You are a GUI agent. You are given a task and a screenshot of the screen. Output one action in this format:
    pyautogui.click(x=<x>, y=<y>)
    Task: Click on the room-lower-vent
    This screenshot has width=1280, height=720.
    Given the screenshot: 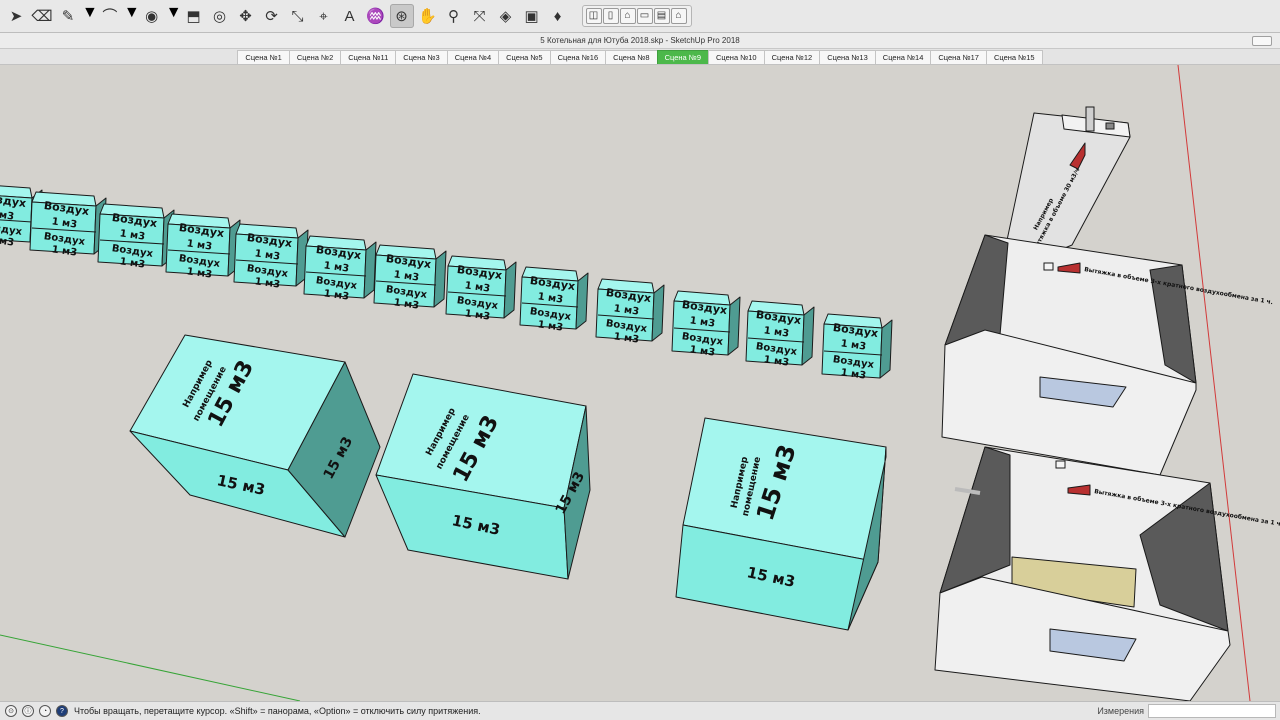 What is the action you would take?
    pyautogui.click(x=1060, y=464)
    